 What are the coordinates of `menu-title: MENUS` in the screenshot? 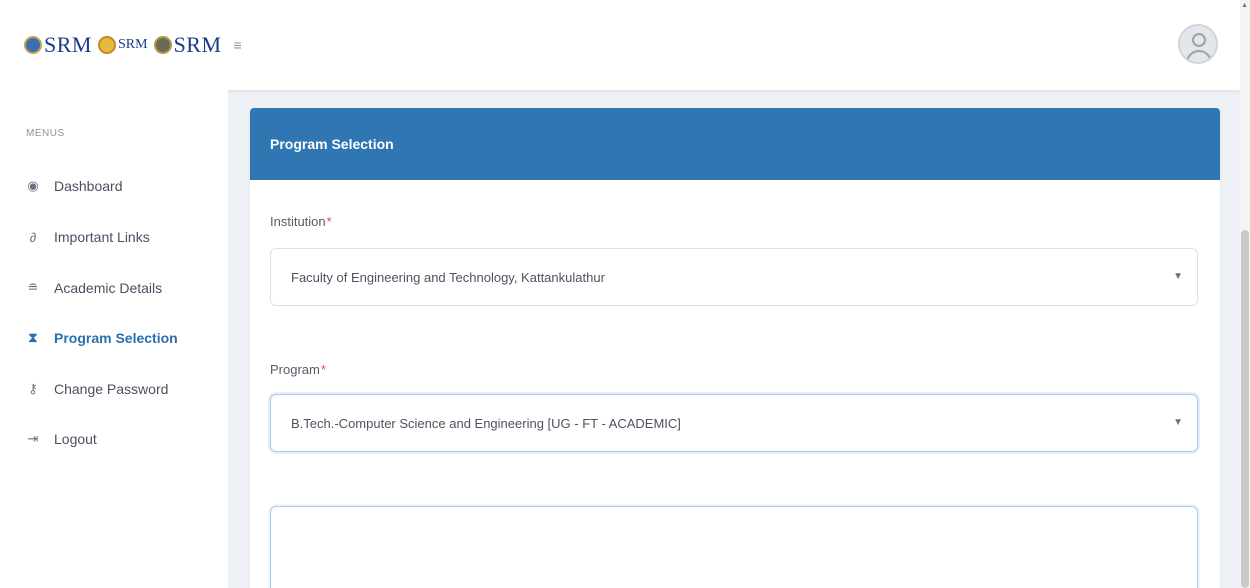 It's located at (45, 133).